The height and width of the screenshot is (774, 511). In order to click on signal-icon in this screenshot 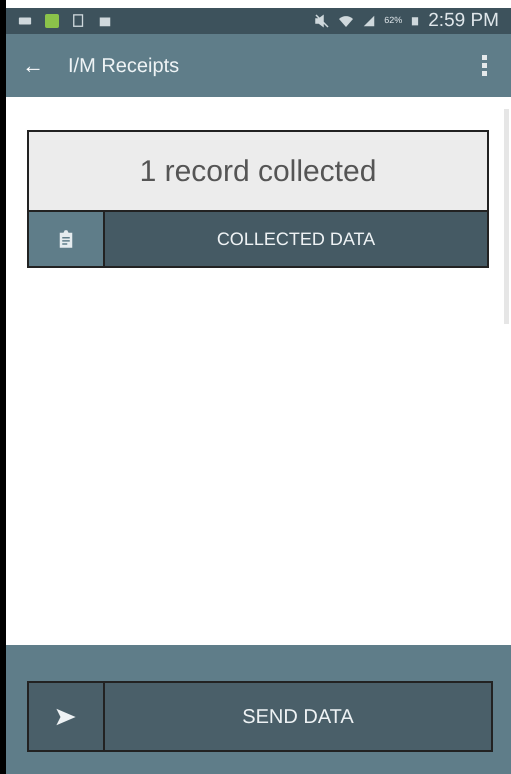, I will do `click(369, 21)`.